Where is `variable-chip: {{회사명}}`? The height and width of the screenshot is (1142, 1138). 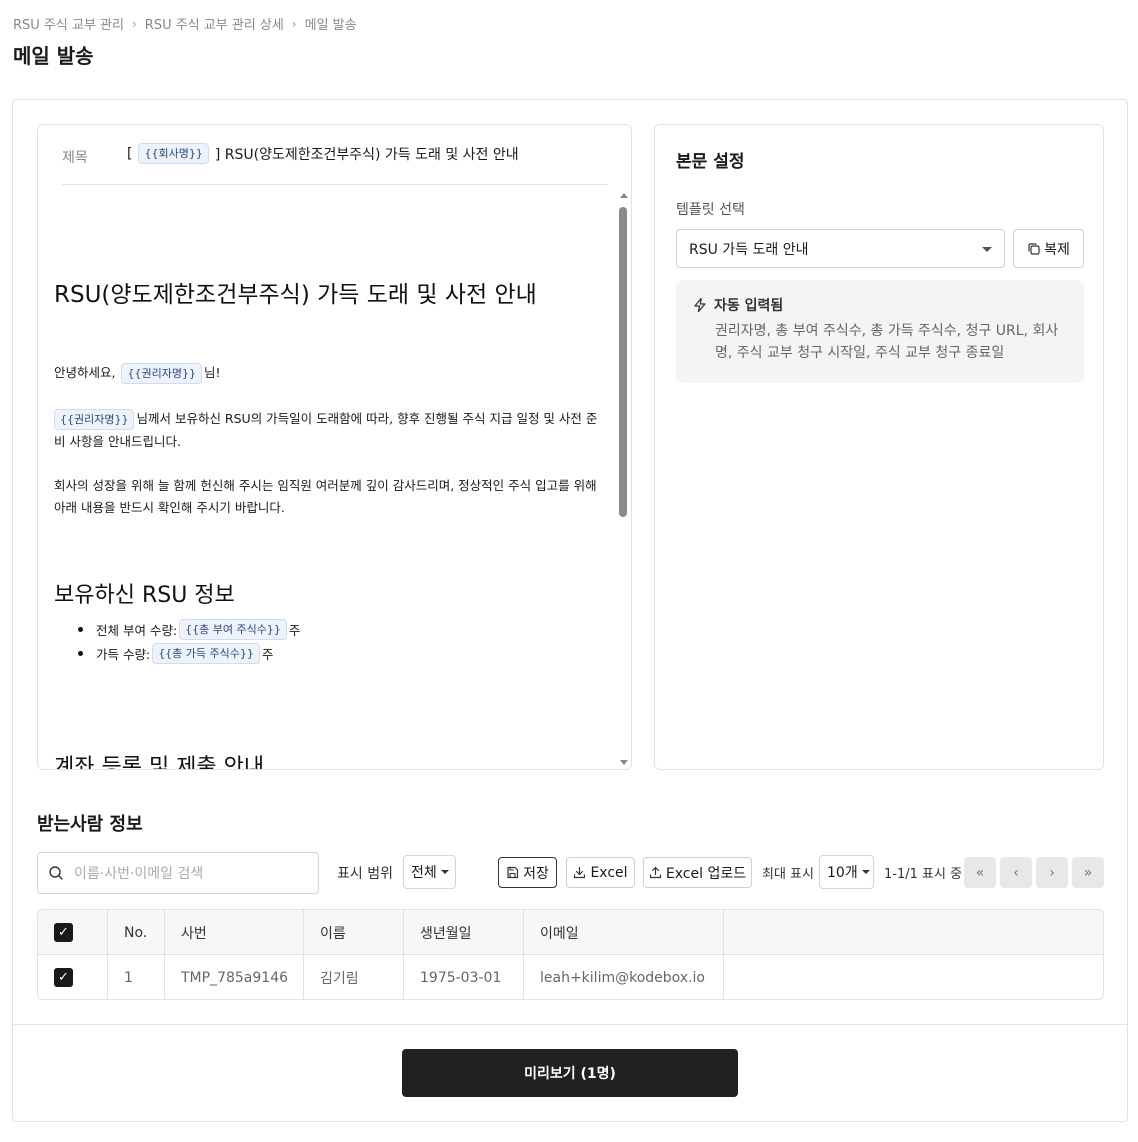 variable-chip: {{회사명}} is located at coordinates (173, 153).